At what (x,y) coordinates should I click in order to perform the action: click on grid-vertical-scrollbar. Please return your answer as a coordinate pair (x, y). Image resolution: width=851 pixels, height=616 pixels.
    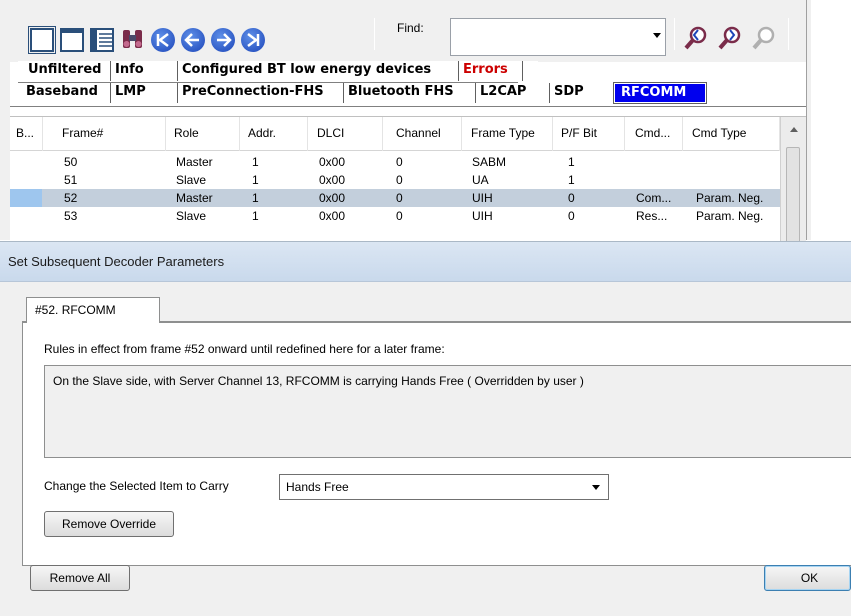
    Looking at the image, I should click on (793, 181).